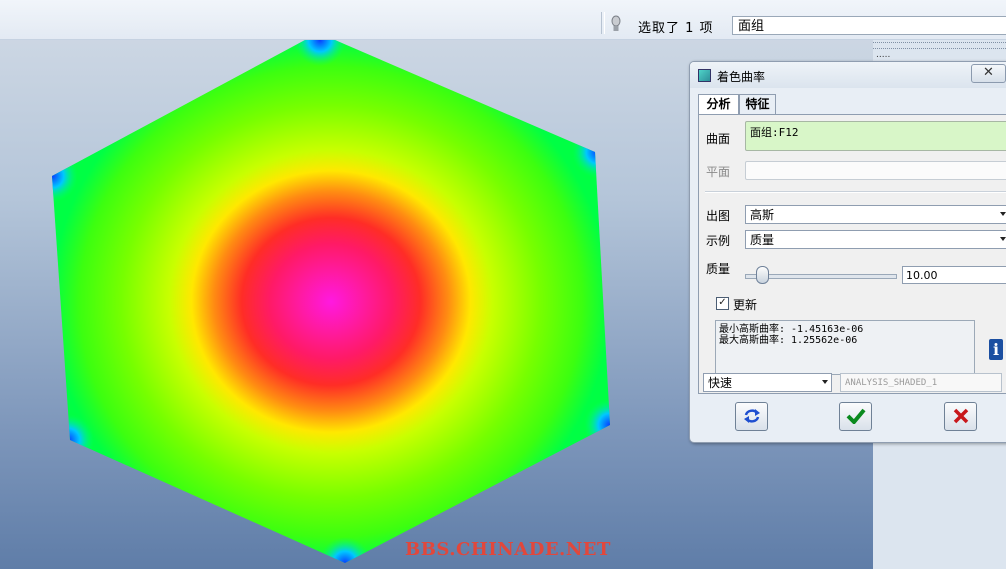 The height and width of the screenshot is (569, 1006). I want to click on plane-label: 平面, so click(718, 172).